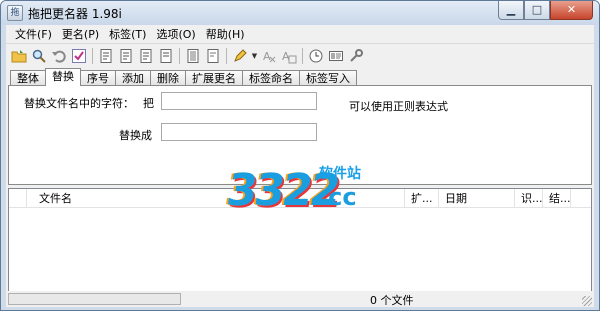 The width and height of the screenshot is (600, 311). Describe the element at coordinates (336, 56) in the screenshot. I see `image-icon` at that location.